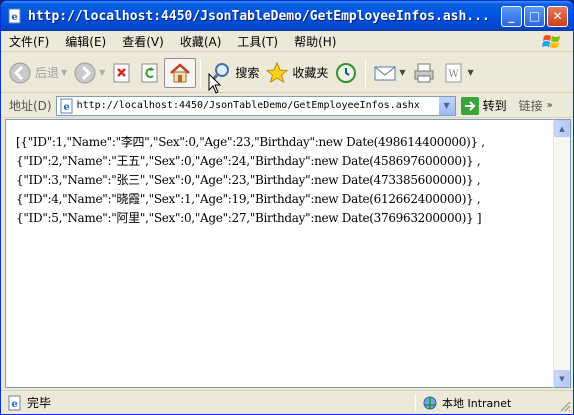 The image size is (574, 415). What do you see at coordinates (201, 41) in the screenshot?
I see `menu-favorites: 收藏(A)` at bounding box center [201, 41].